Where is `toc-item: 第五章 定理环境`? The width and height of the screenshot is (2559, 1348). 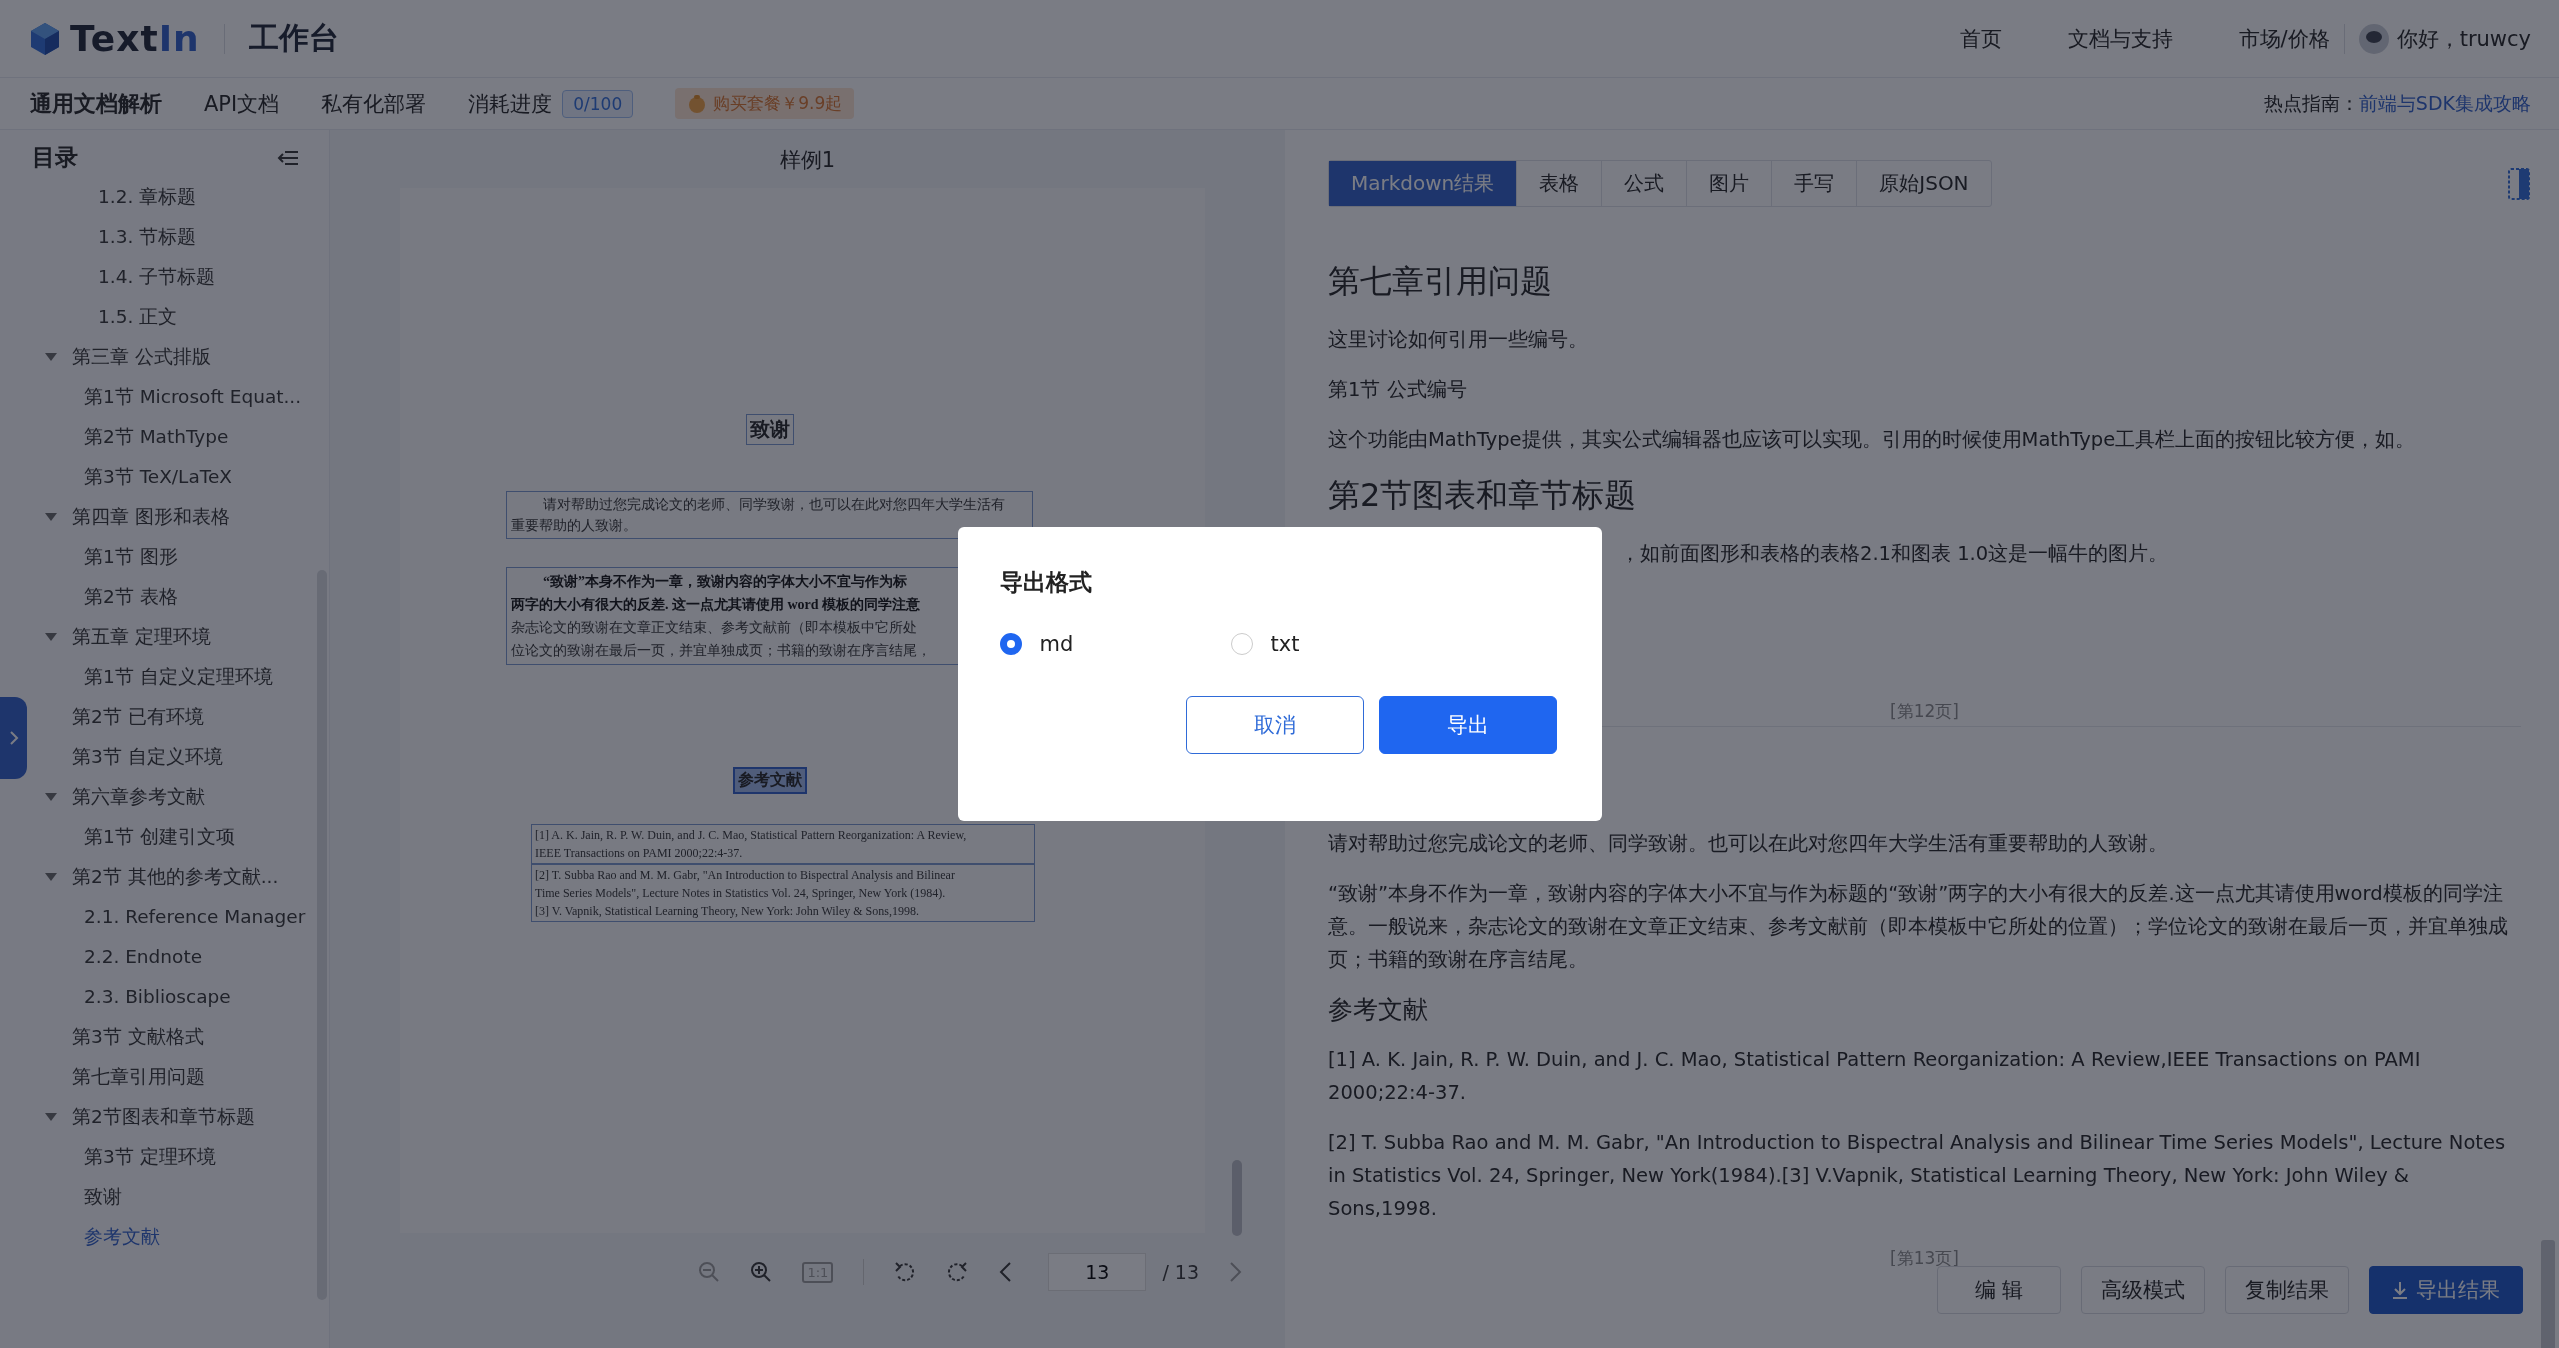 toc-item: 第五章 定理环境 is located at coordinates (198, 637).